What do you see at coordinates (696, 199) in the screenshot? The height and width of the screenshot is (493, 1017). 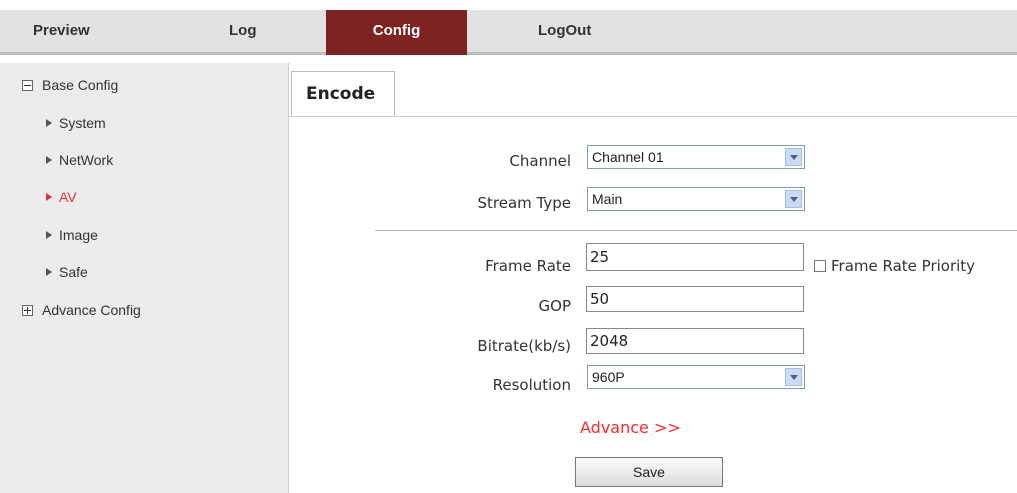 I see `stream-type-select: Main` at bounding box center [696, 199].